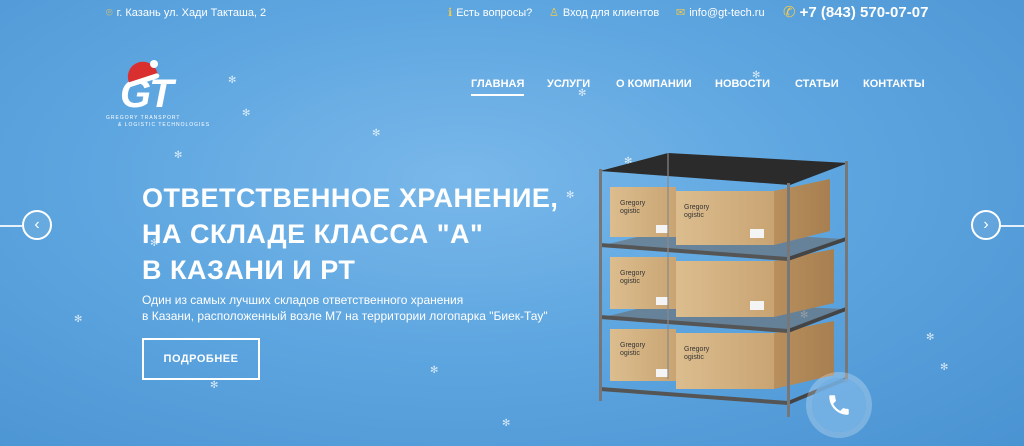 This screenshot has height=446, width=1024. I want to click on nav-item-articles: СТАТЬИ, so click(817, 84).